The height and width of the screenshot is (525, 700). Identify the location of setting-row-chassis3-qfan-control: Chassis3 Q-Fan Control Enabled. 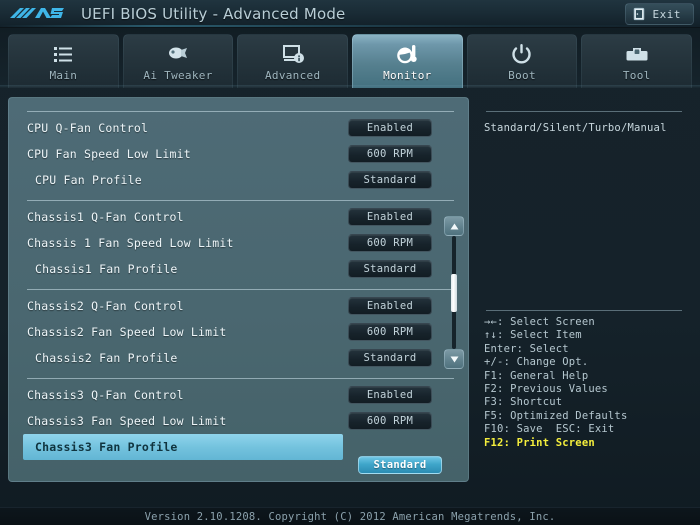
(240, 395).